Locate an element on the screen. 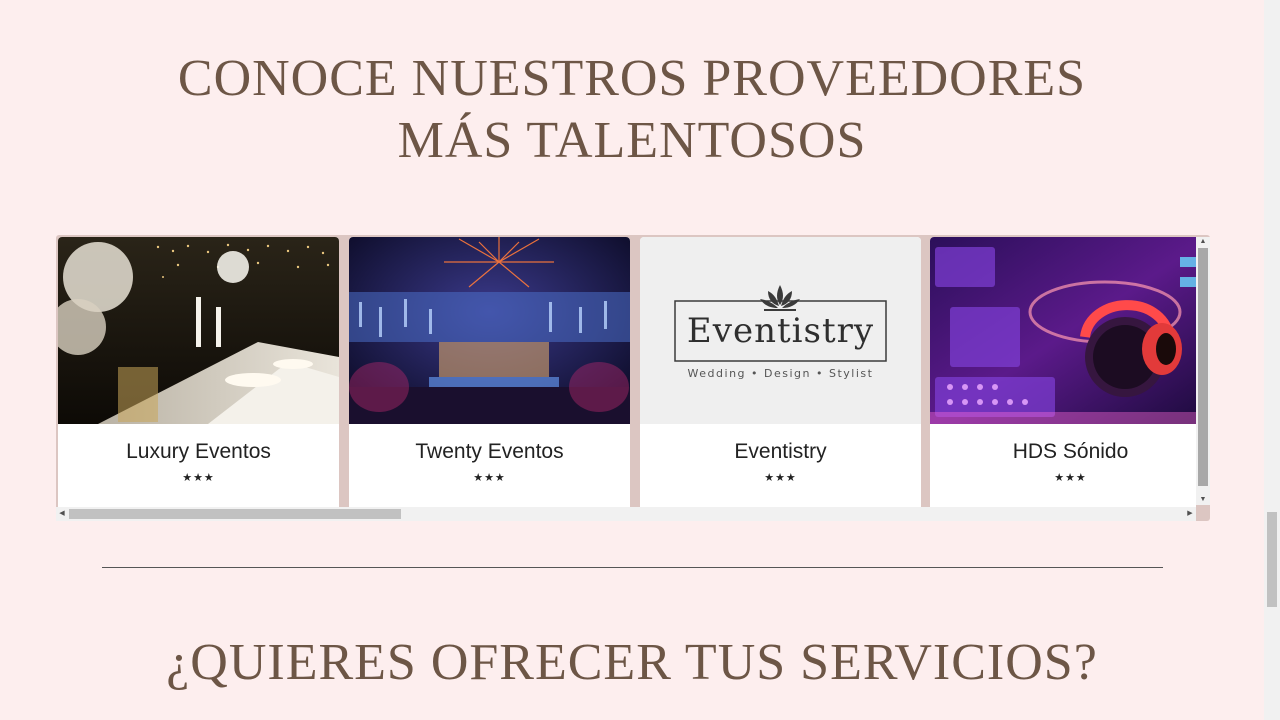 Image resolution: width=1280 pixels, height=720 pixels. page-scrollbar is located at coordinates (1272, 360).